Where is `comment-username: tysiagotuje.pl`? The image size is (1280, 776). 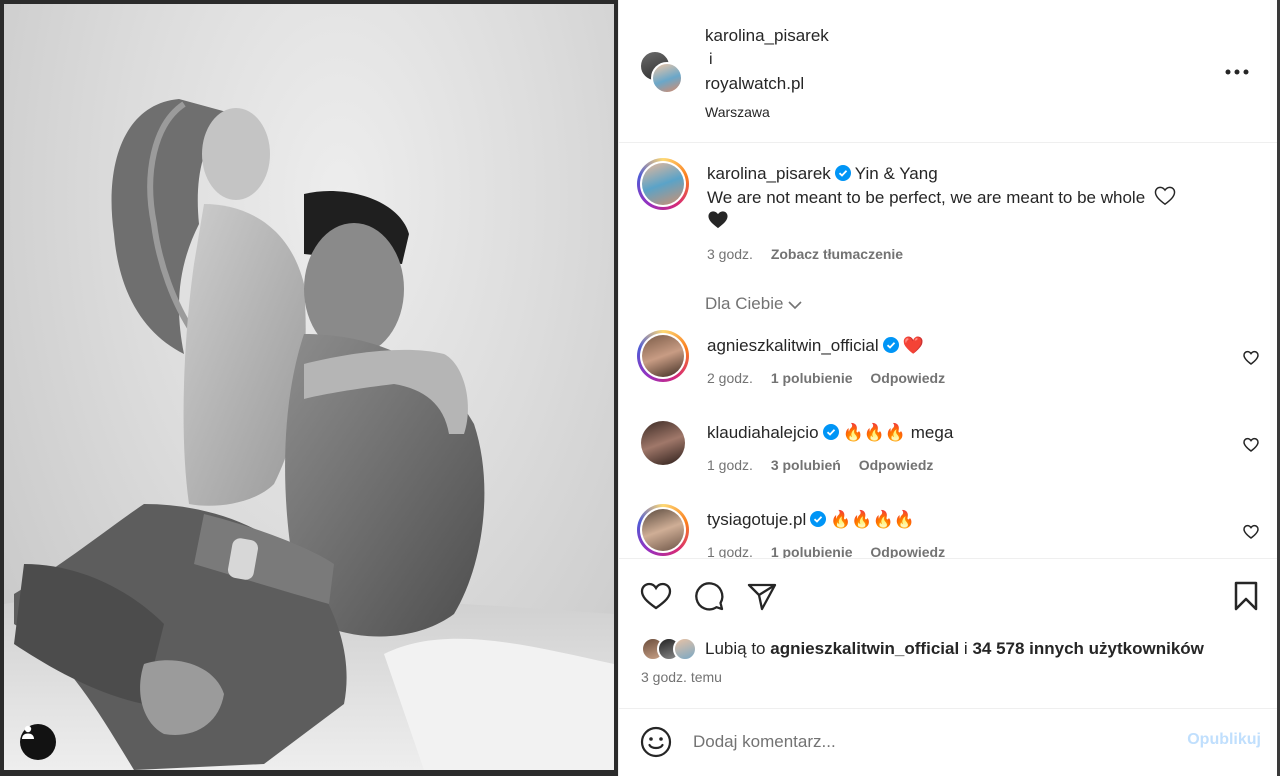 comment-username: tysiagotuje.pl is located at coordinates (756, 519).